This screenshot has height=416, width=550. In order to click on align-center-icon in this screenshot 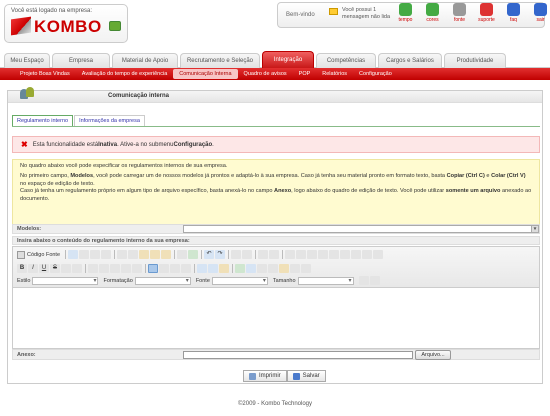, I will do `click(164, 268)`.